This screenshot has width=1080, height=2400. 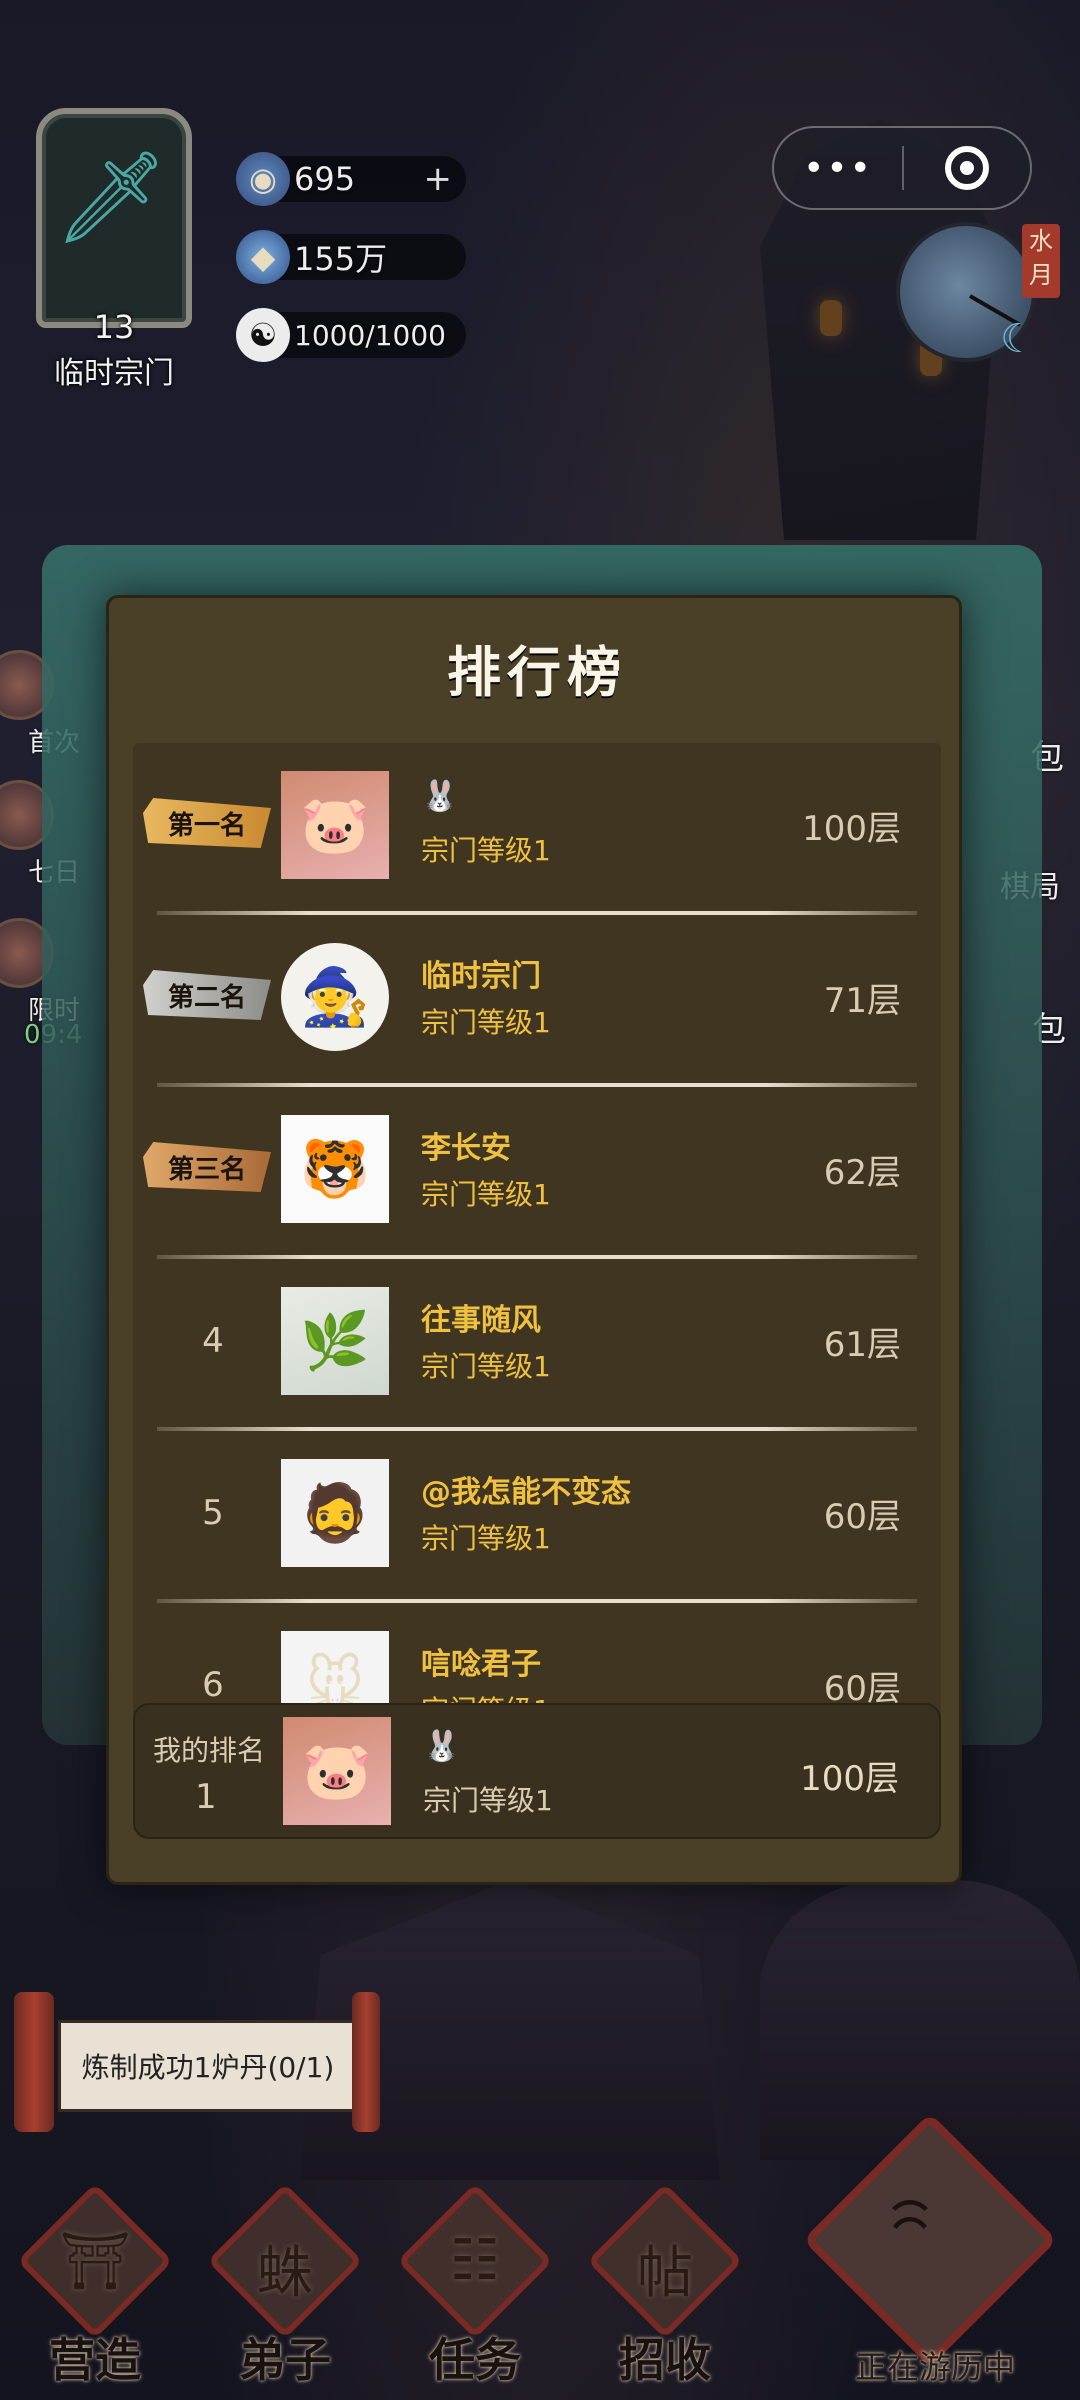 What do you see at coordinates (111, 197) in the screenshot?
I see `sword-emblem-icon: 🗡` at bounding box center [111, 197].